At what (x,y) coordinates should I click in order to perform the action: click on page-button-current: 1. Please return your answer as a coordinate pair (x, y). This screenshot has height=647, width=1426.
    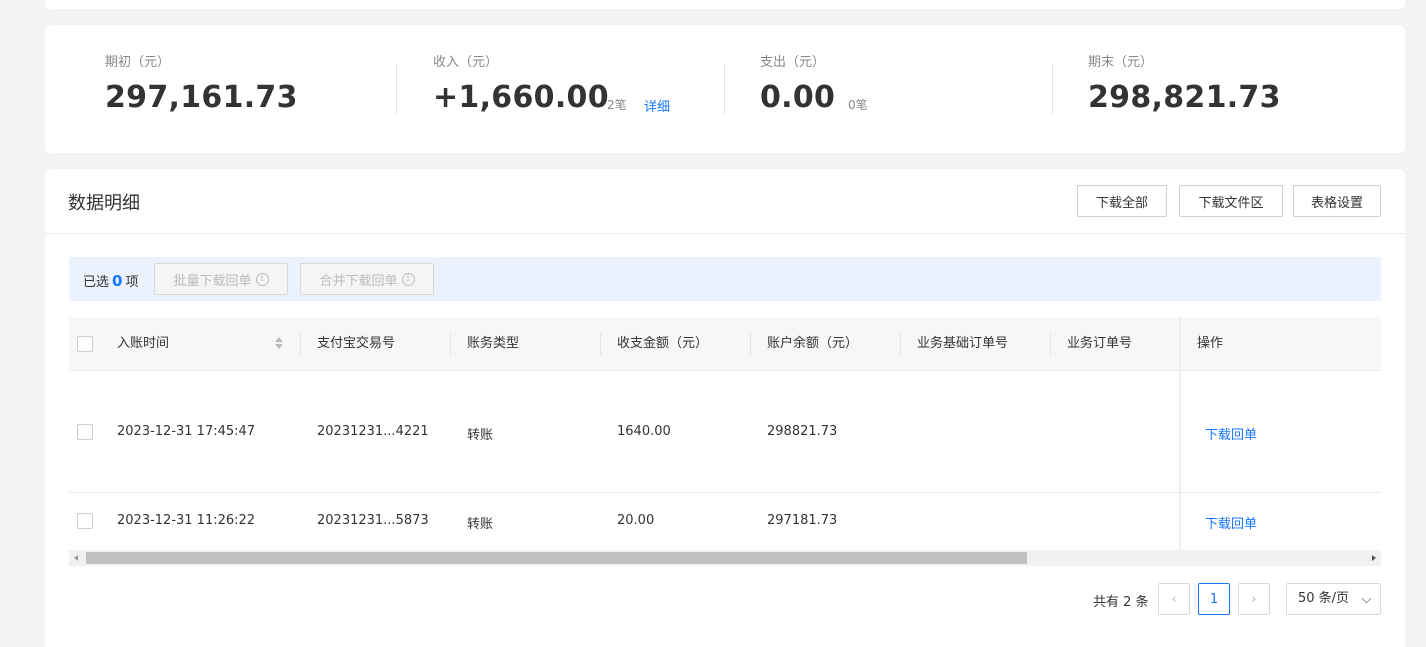
    Looking at the image, I should click on (1214, 599).